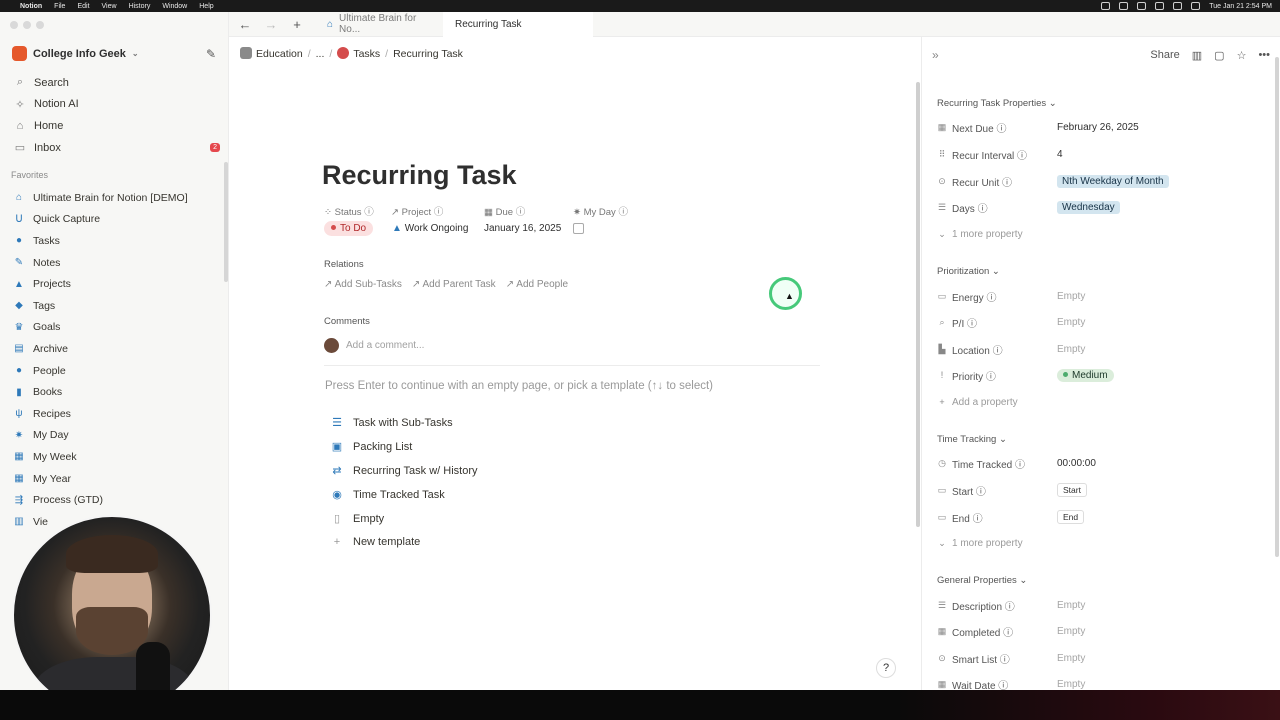  What do you see at coordinates (1102, 463) in the screenshot?
I see `property-time-tracked: ◷ Time Tracked ⓘ 00:00:00` at bounding box center [1102, 463].